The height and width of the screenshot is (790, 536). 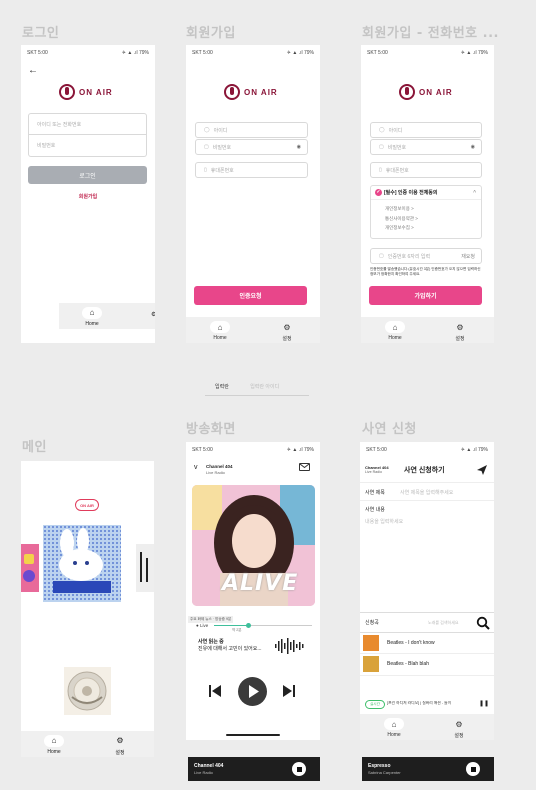 What do you see at coordinates (474, 193) in the screenshot?
I see `chevron-up-icon: ^` at bounding box center [474, 193].